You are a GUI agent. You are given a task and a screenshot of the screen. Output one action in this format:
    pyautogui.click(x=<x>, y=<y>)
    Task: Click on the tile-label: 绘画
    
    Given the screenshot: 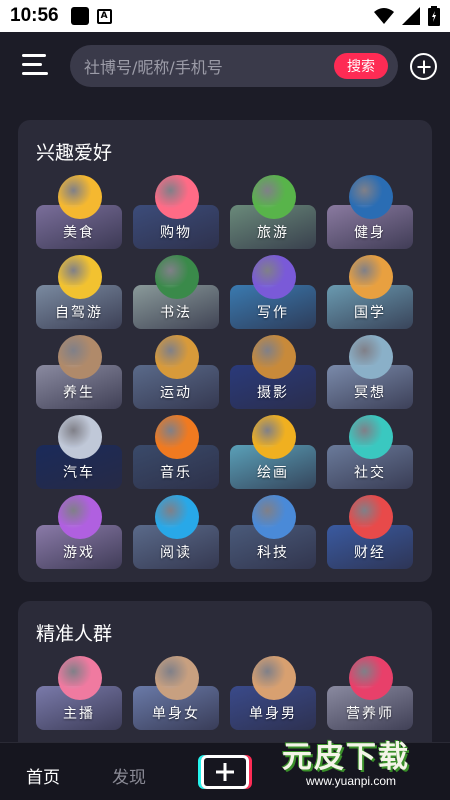 What is the action you would take?
    pyautogui.click(x=273, y=473)
    